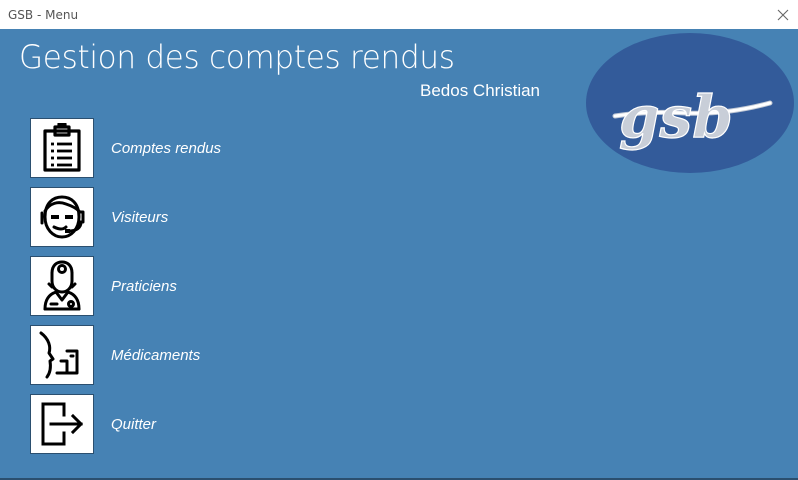  Describe the element at coordinates (166, 148) in the screenshot. I see `menu-label: Comptes rendus` at that location.